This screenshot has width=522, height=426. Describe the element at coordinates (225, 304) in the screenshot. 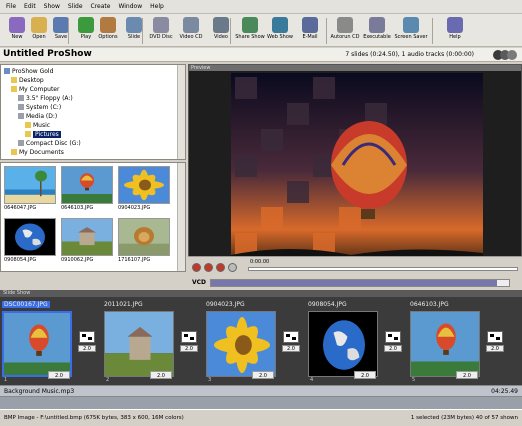

I see `slide-filename: 0904023.JPG` at that location.